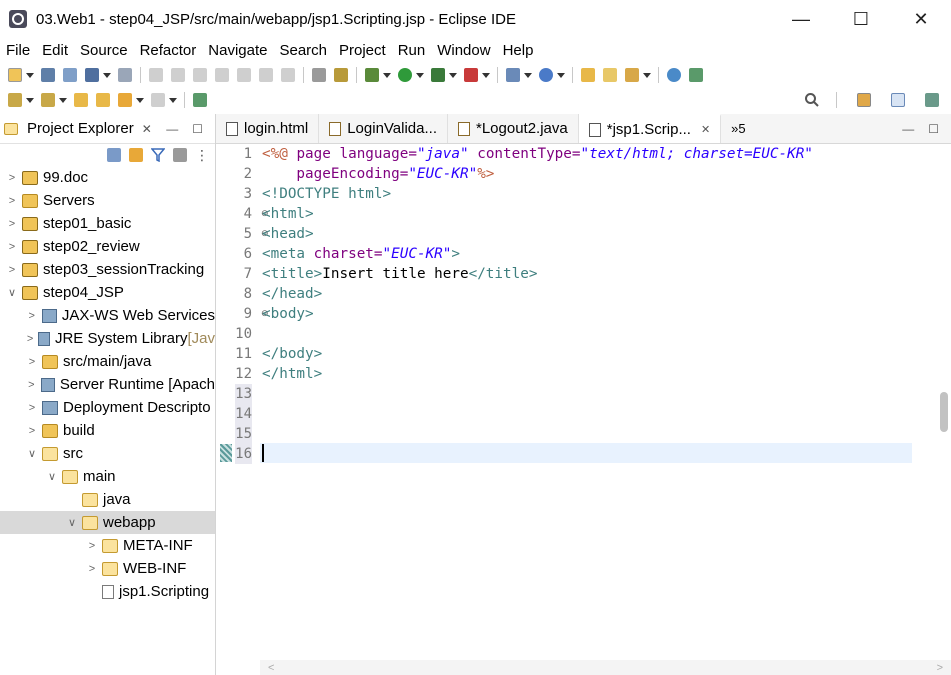 The width and height of the screenshot is (951, 675). What do you see at coordinates (81, 100) in the screenshot?
I see `last-edit-location-icon` at bounding box center [81, 100].